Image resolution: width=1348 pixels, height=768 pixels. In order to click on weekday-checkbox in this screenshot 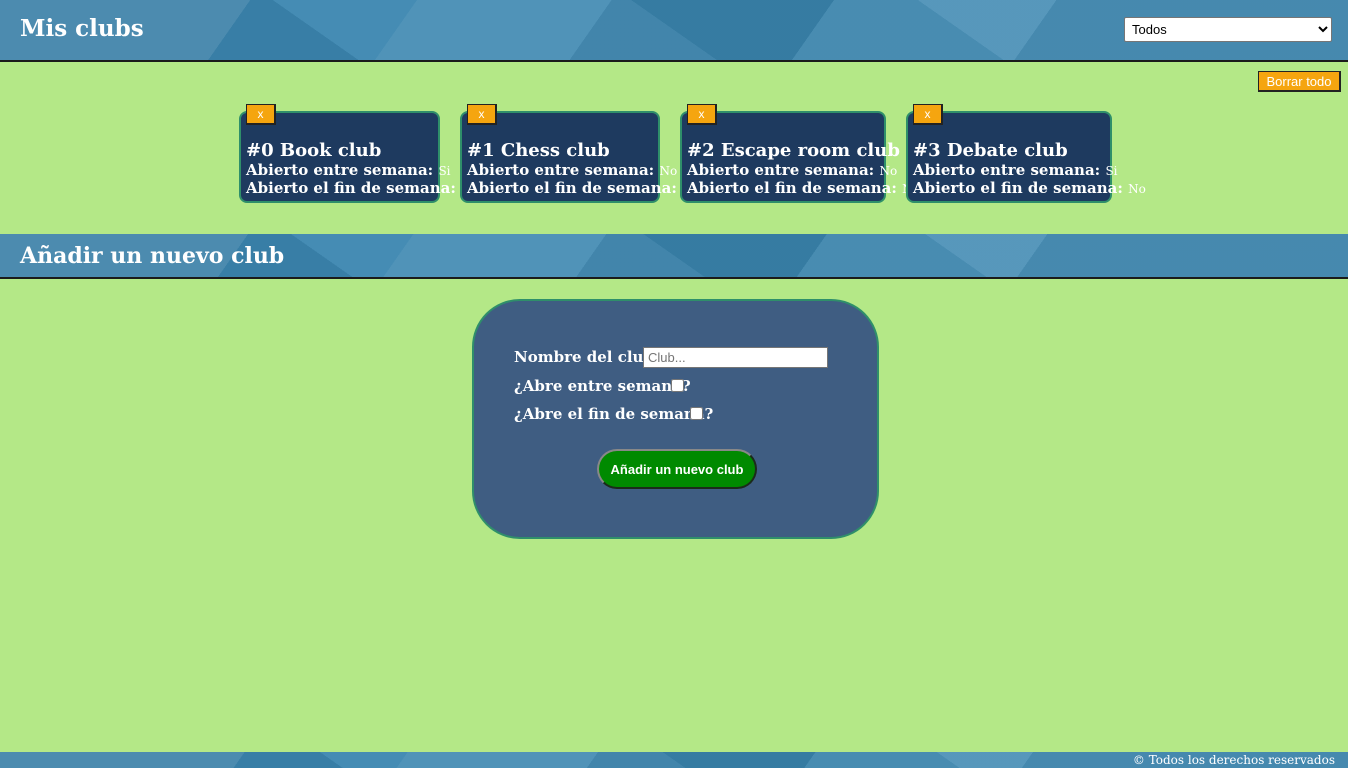, I will do `click(677, 385)`.